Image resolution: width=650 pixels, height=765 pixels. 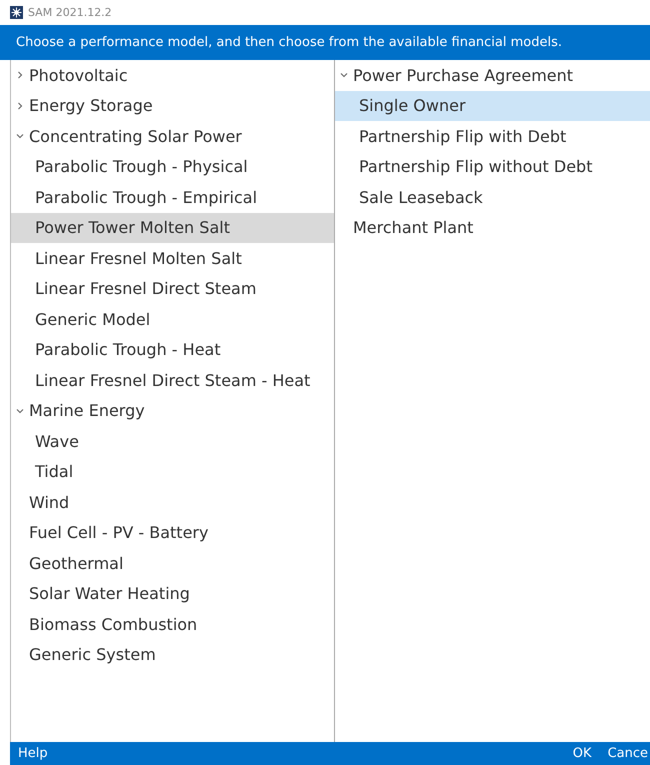 I want to click on tree-item: Sale Leaseback, so click(x=492, y=197).